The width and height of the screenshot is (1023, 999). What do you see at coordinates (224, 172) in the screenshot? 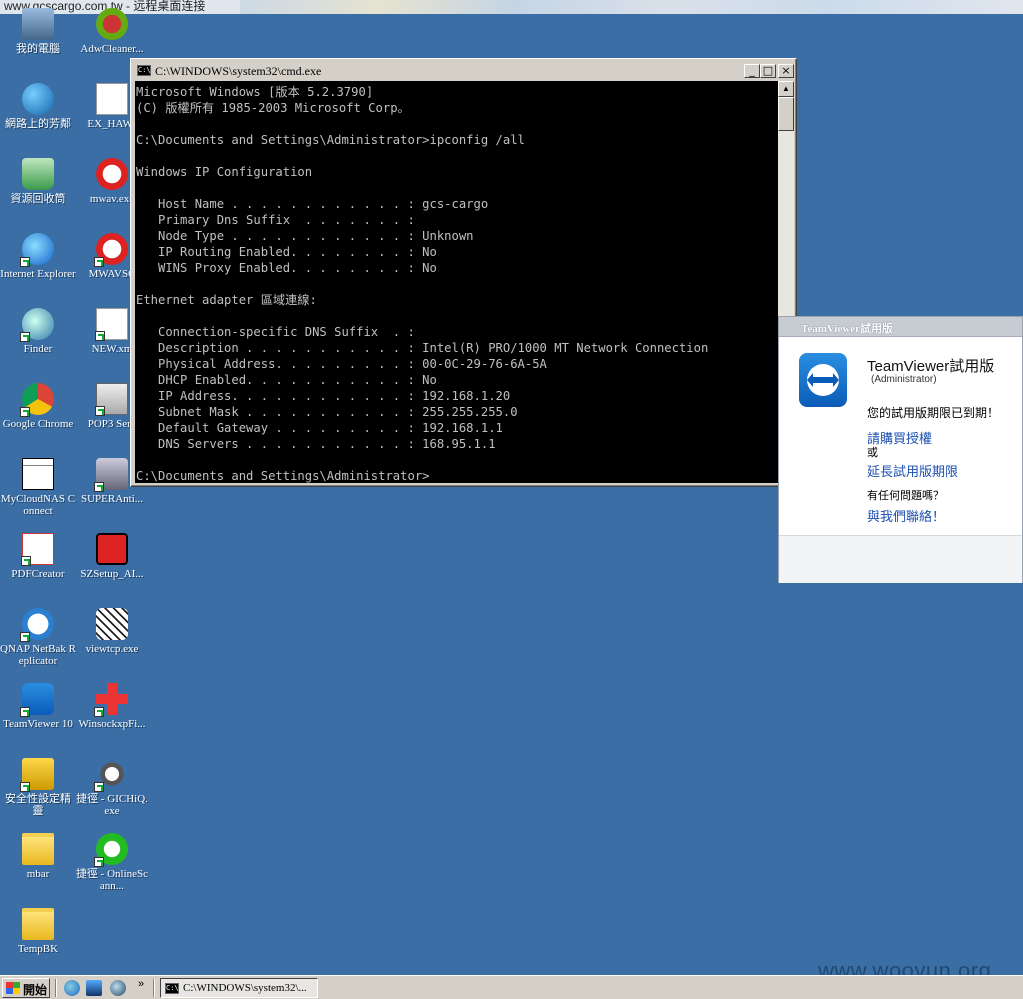
I see `console-line: Windows IP Configuration` at bounding box center [224, 172].